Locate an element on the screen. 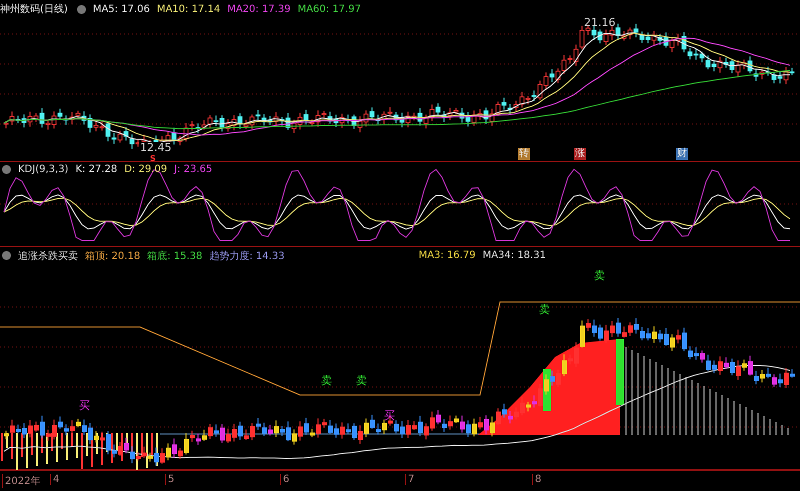 This screenshot has width=800, height=491. indicator-name: 追涨杀跌买卖 is located at coordinates (48, 256).